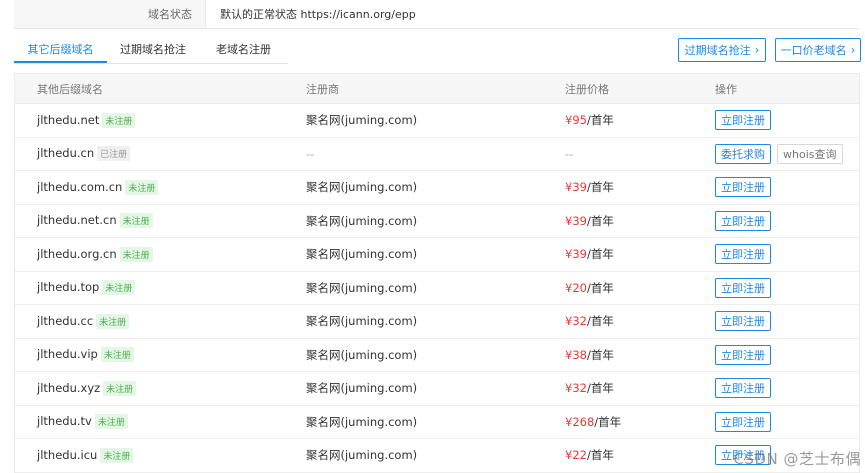  What do you see at coordinates (797, 459) in the screenshot?
I see `watermark: CSDN @芝士布偶` at bounding box center [797, 459].